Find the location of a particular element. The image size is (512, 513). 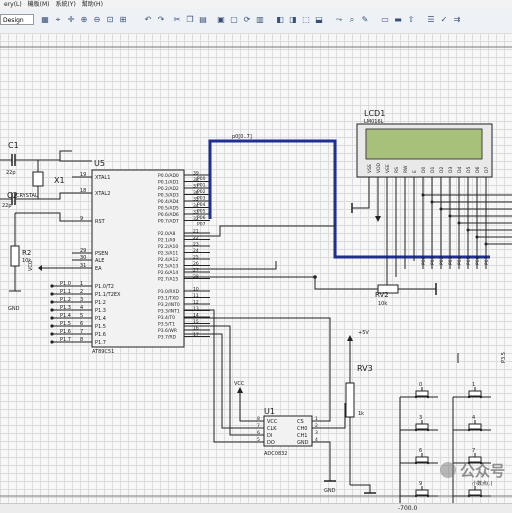

copy-icon: ❐ is located at coordinates (190, 19).